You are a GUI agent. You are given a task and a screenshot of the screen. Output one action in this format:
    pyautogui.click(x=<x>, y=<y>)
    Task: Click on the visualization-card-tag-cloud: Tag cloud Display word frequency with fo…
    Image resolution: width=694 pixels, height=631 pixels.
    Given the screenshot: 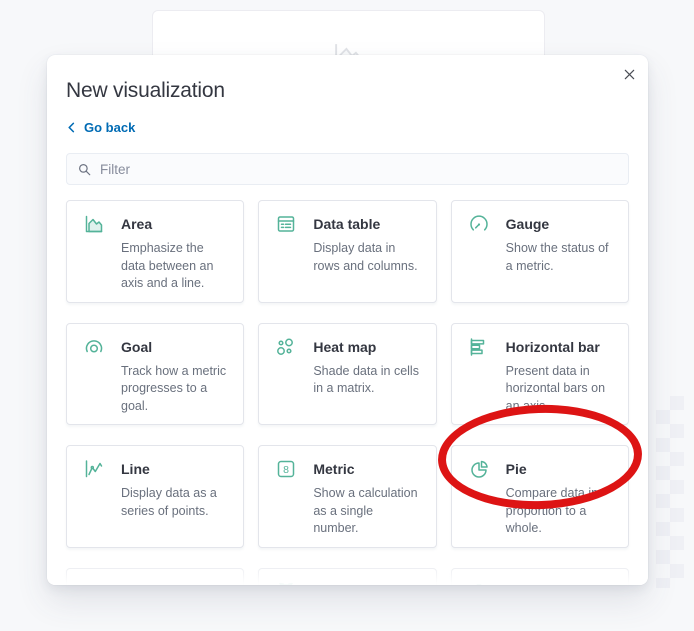 What is the action you would take?
    pyautogui.click(x=155, y=576)
    